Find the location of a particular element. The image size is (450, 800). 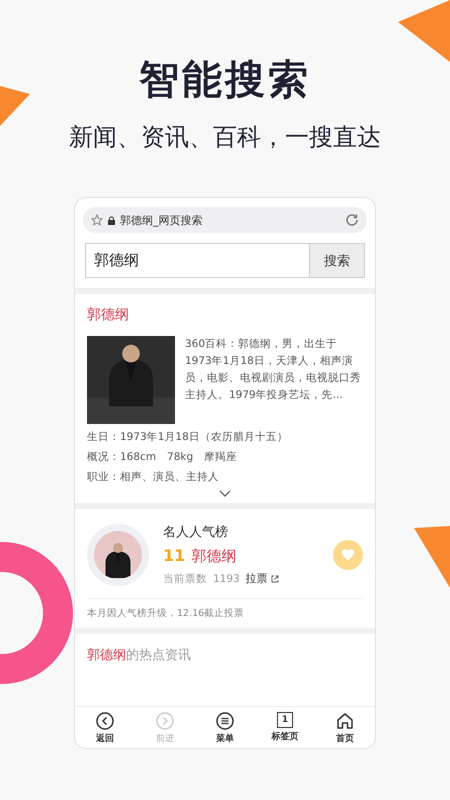

back-icon is located at coordinates (105, 721).